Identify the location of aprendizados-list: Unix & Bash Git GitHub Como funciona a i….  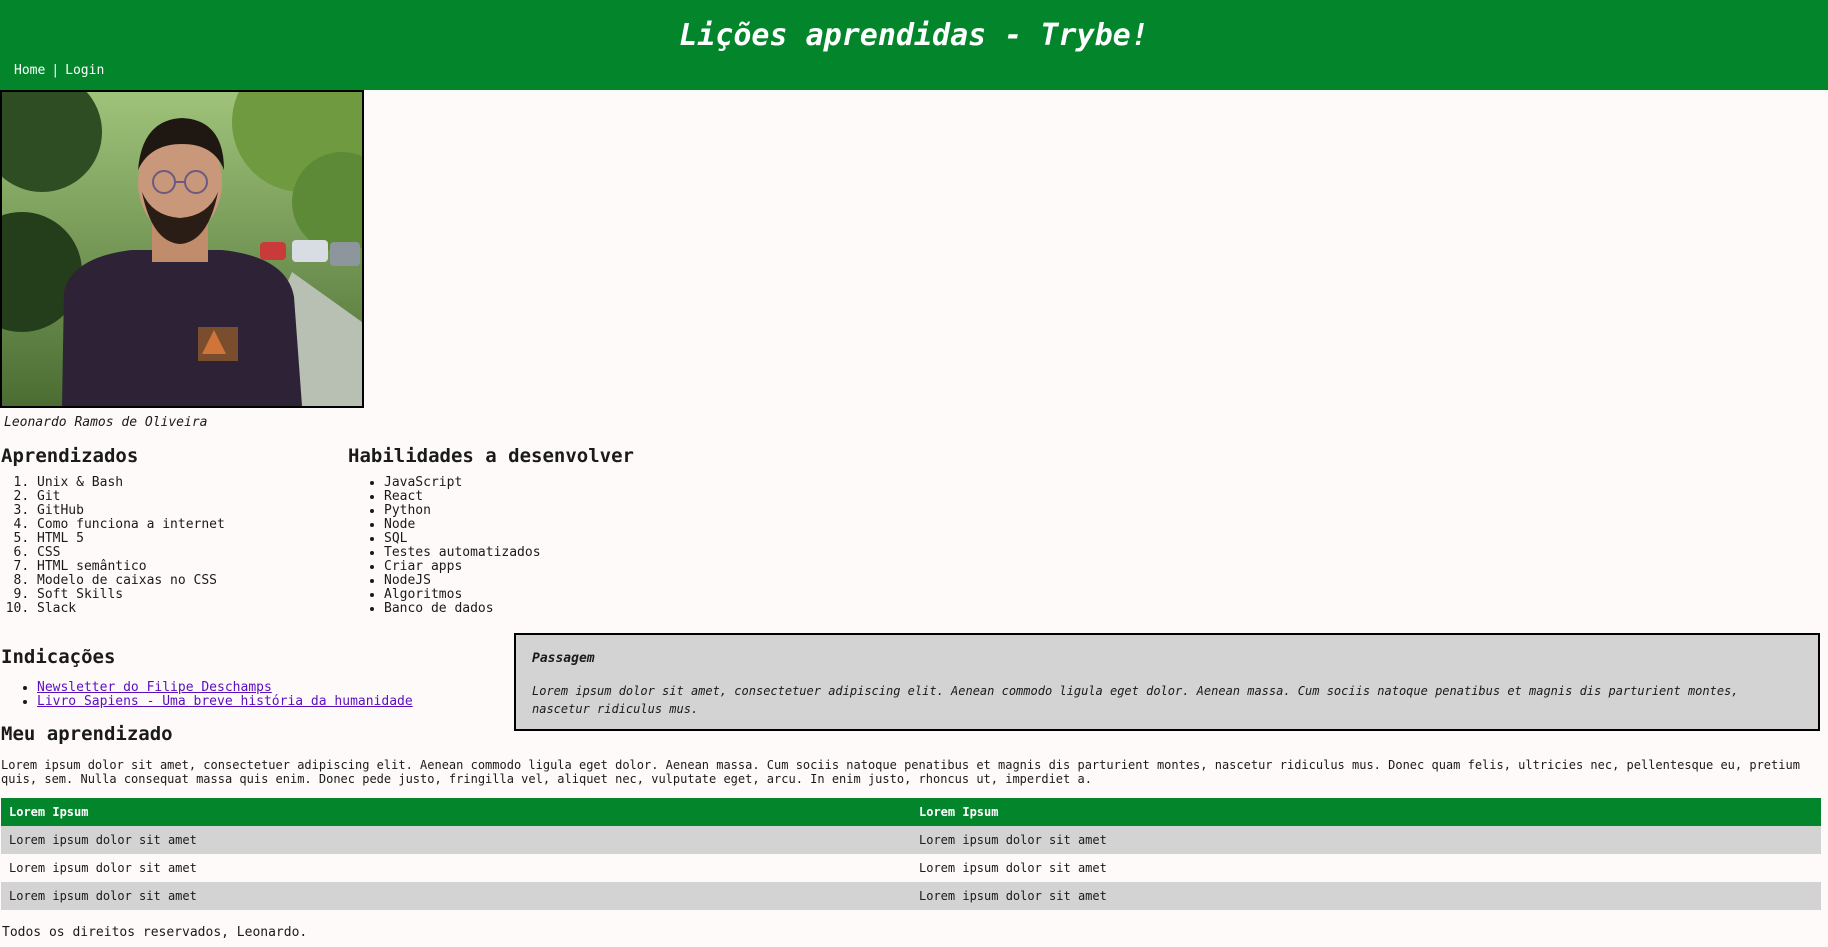
(171, 546).